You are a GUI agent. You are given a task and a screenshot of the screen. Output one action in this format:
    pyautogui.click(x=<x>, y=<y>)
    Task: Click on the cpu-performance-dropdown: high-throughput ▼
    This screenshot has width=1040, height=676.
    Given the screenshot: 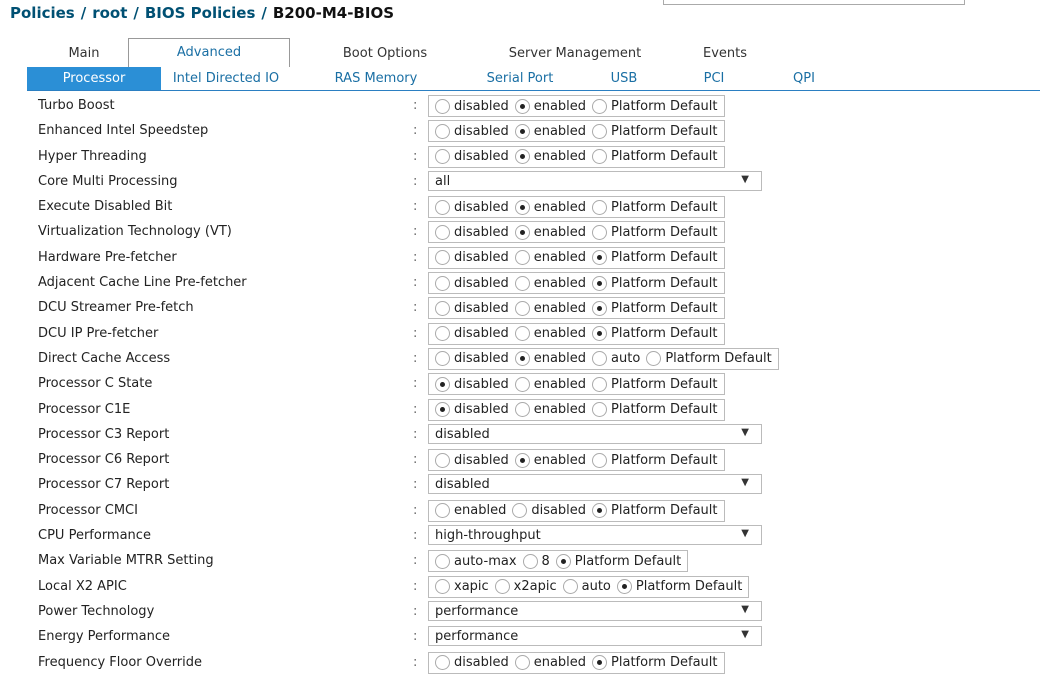 What is the action you would take?
    pyautogui.click(x=595, y=535)
    